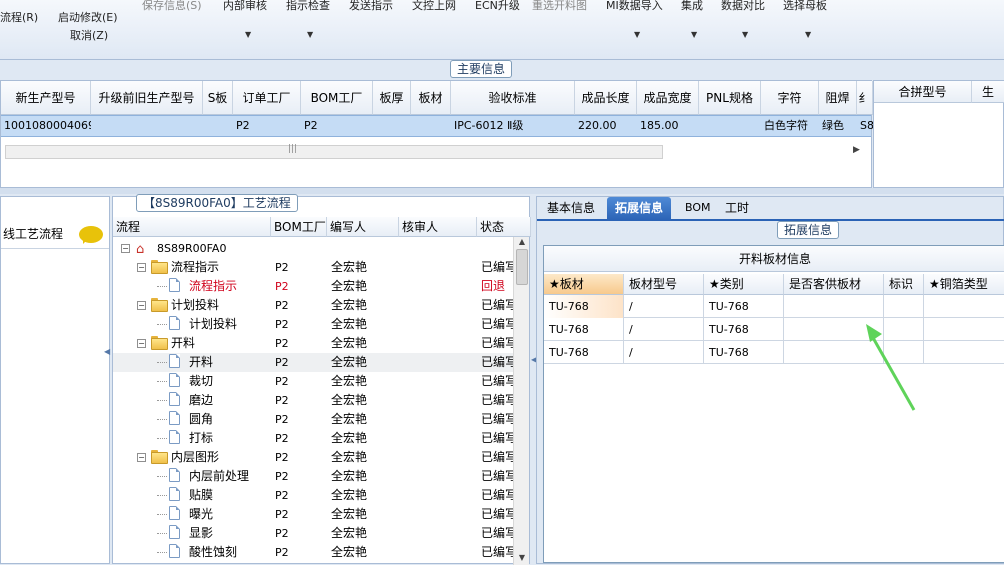  I want to click on toolbar-button: 发送指示, so click(371, 6).